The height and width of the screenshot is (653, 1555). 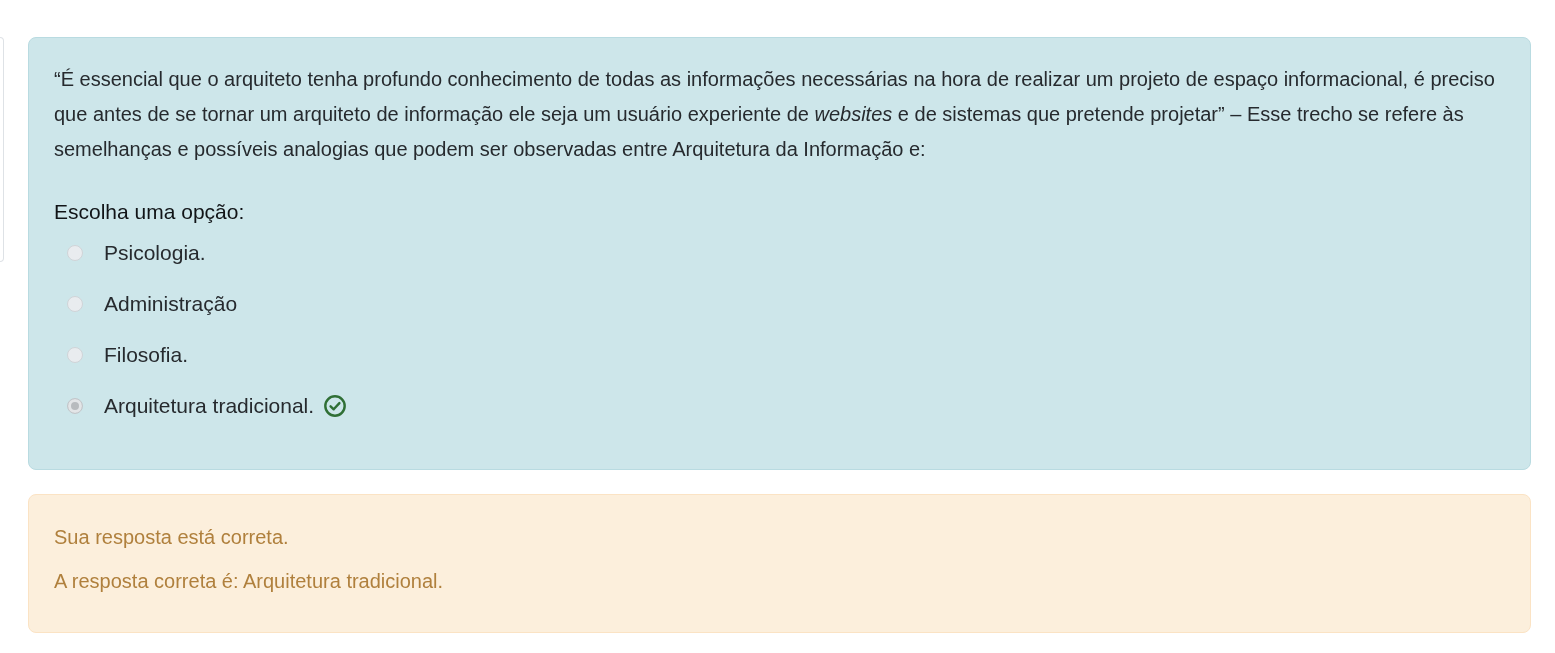 I want to click on option-label: Filosofia., so click(x=146, y=354).